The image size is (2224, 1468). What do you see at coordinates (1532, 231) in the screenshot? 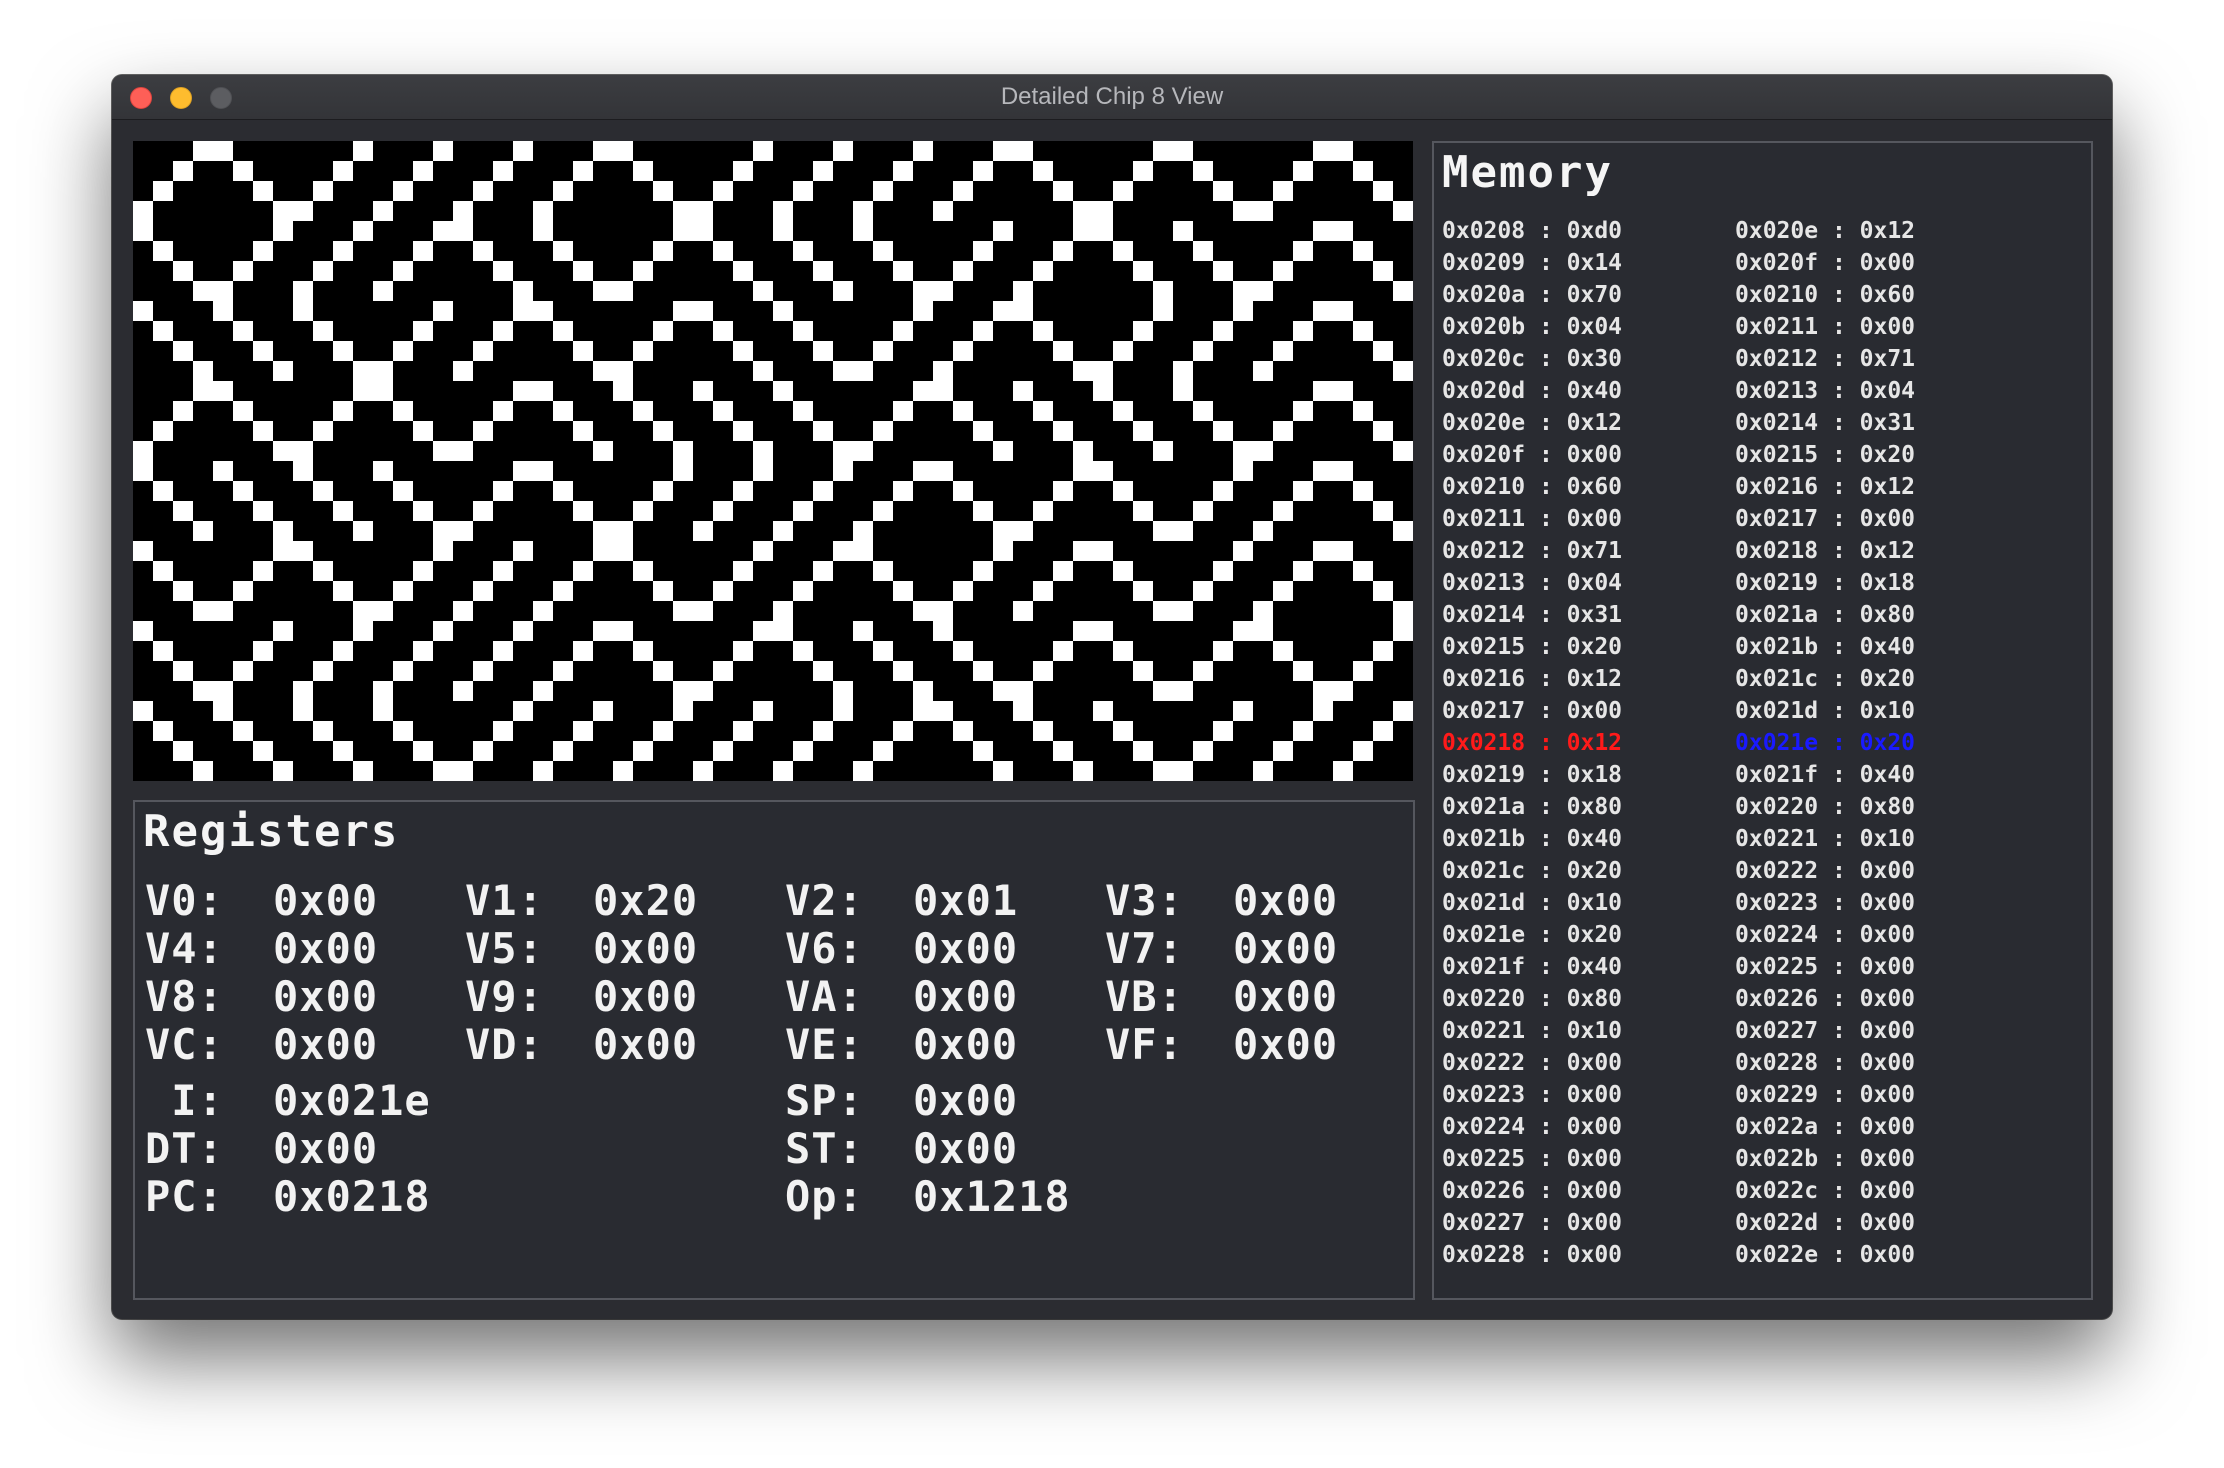
I see `memory-row: 0x0208 : 0xd0` at bounding box center [1532, 231].